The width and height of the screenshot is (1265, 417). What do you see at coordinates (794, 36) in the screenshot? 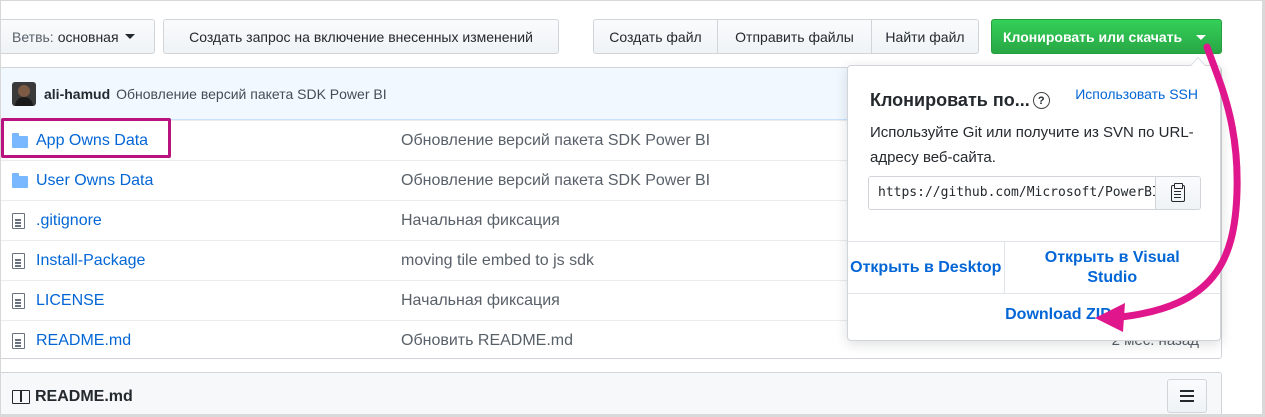
I see `upload-files-button: Отправить файлы` at bounding box center [794, 36].